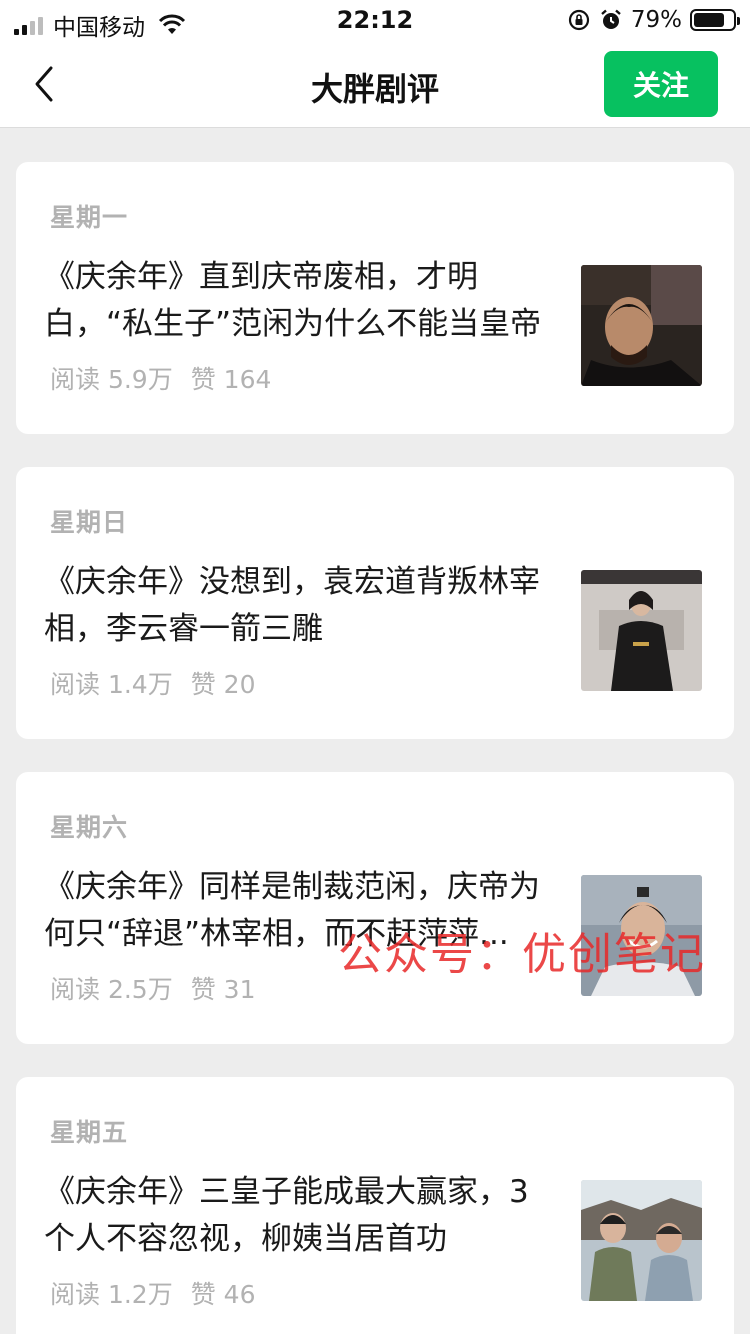 This screenshot has height=1334, width=750. Describe the element at coordinates (111, 1294) in the screenshot. I see `read-count: 阅读 1.2万` at that location.